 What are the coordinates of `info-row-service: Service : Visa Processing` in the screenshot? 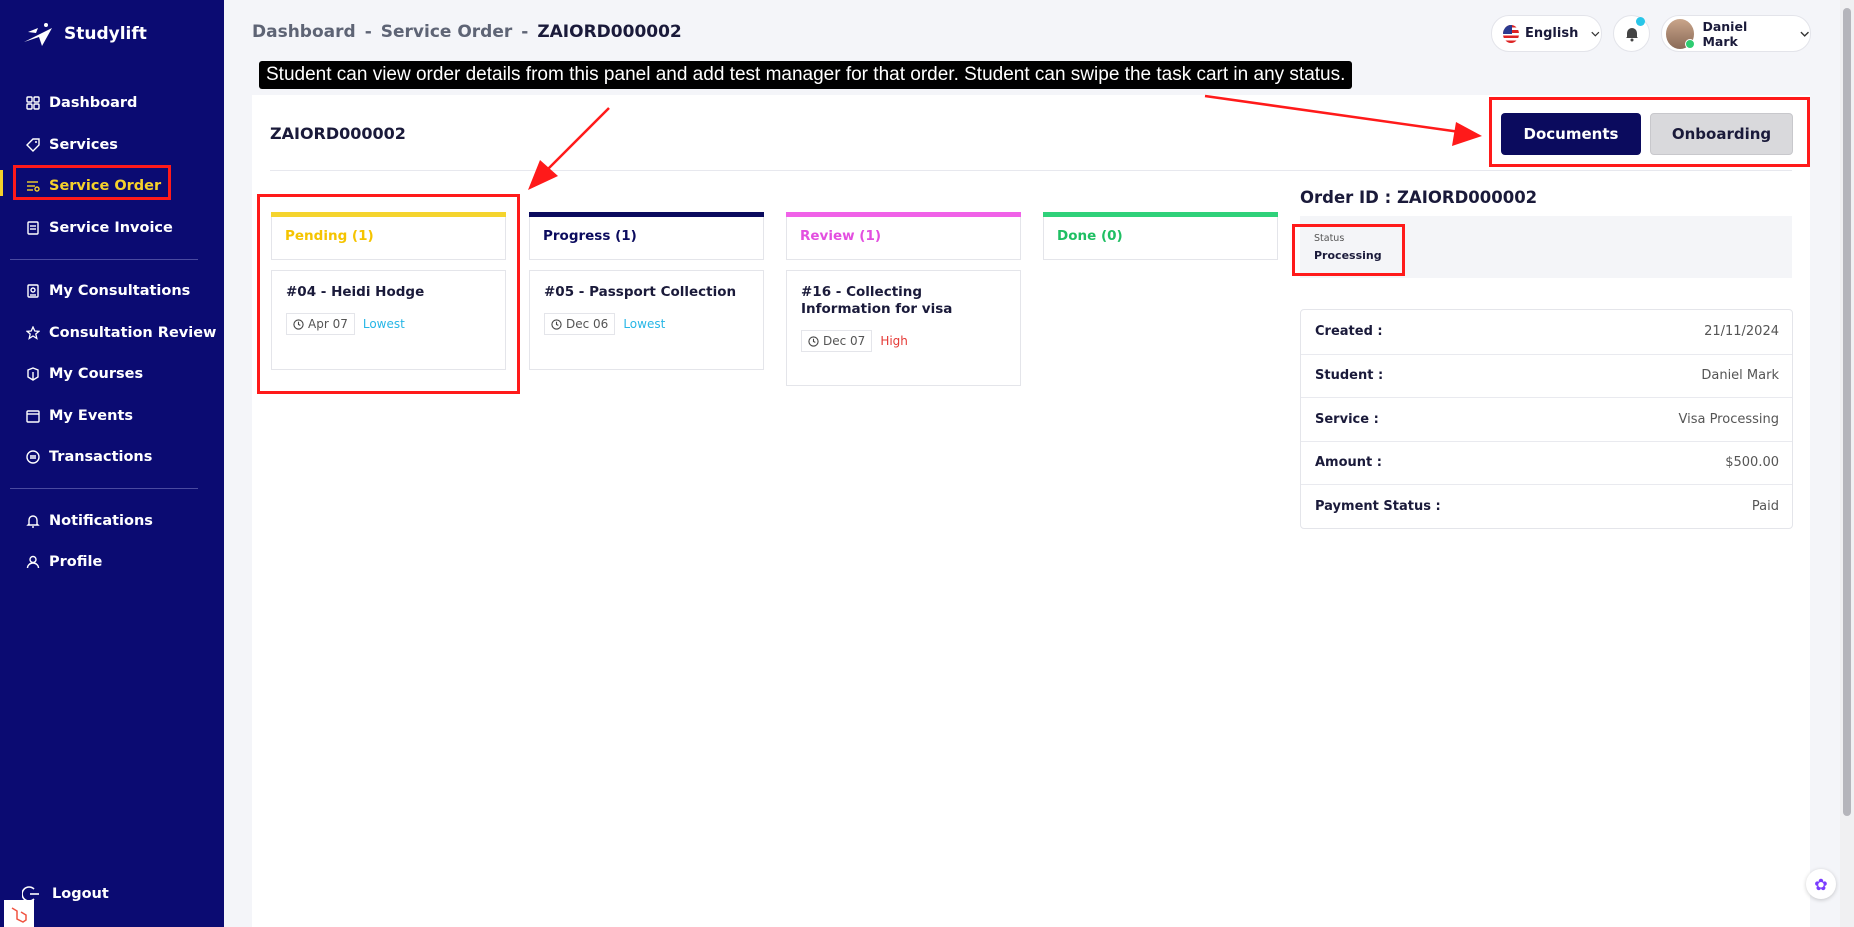 It's located at (1546, 419).